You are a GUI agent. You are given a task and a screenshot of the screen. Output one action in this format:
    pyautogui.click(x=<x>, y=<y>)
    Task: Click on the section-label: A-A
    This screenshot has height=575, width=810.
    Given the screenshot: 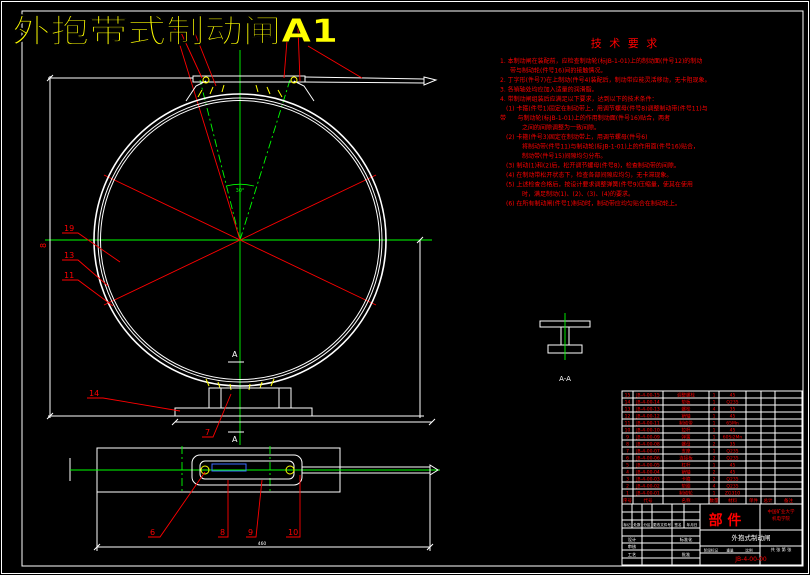 What is the action you would take?
    pyautogui.click(x=565, y=379)
    